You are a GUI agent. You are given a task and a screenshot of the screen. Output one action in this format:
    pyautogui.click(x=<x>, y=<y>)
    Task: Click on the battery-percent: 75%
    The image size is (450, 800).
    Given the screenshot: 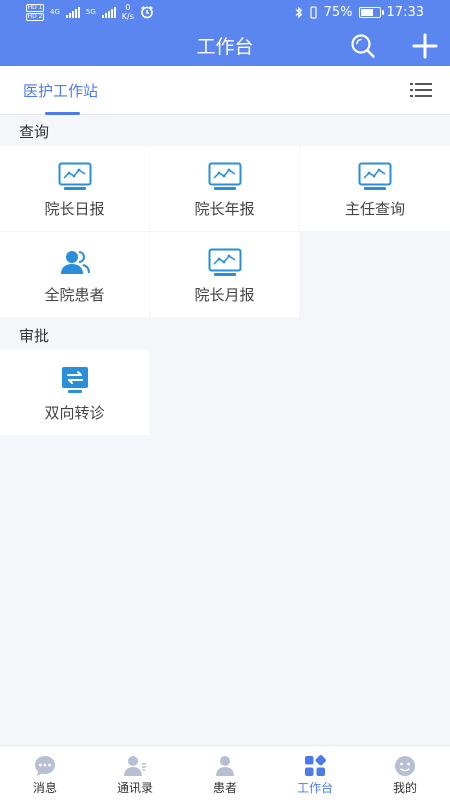 What is the action you would take?
    pyautogui.click(x=338, y=12)
    